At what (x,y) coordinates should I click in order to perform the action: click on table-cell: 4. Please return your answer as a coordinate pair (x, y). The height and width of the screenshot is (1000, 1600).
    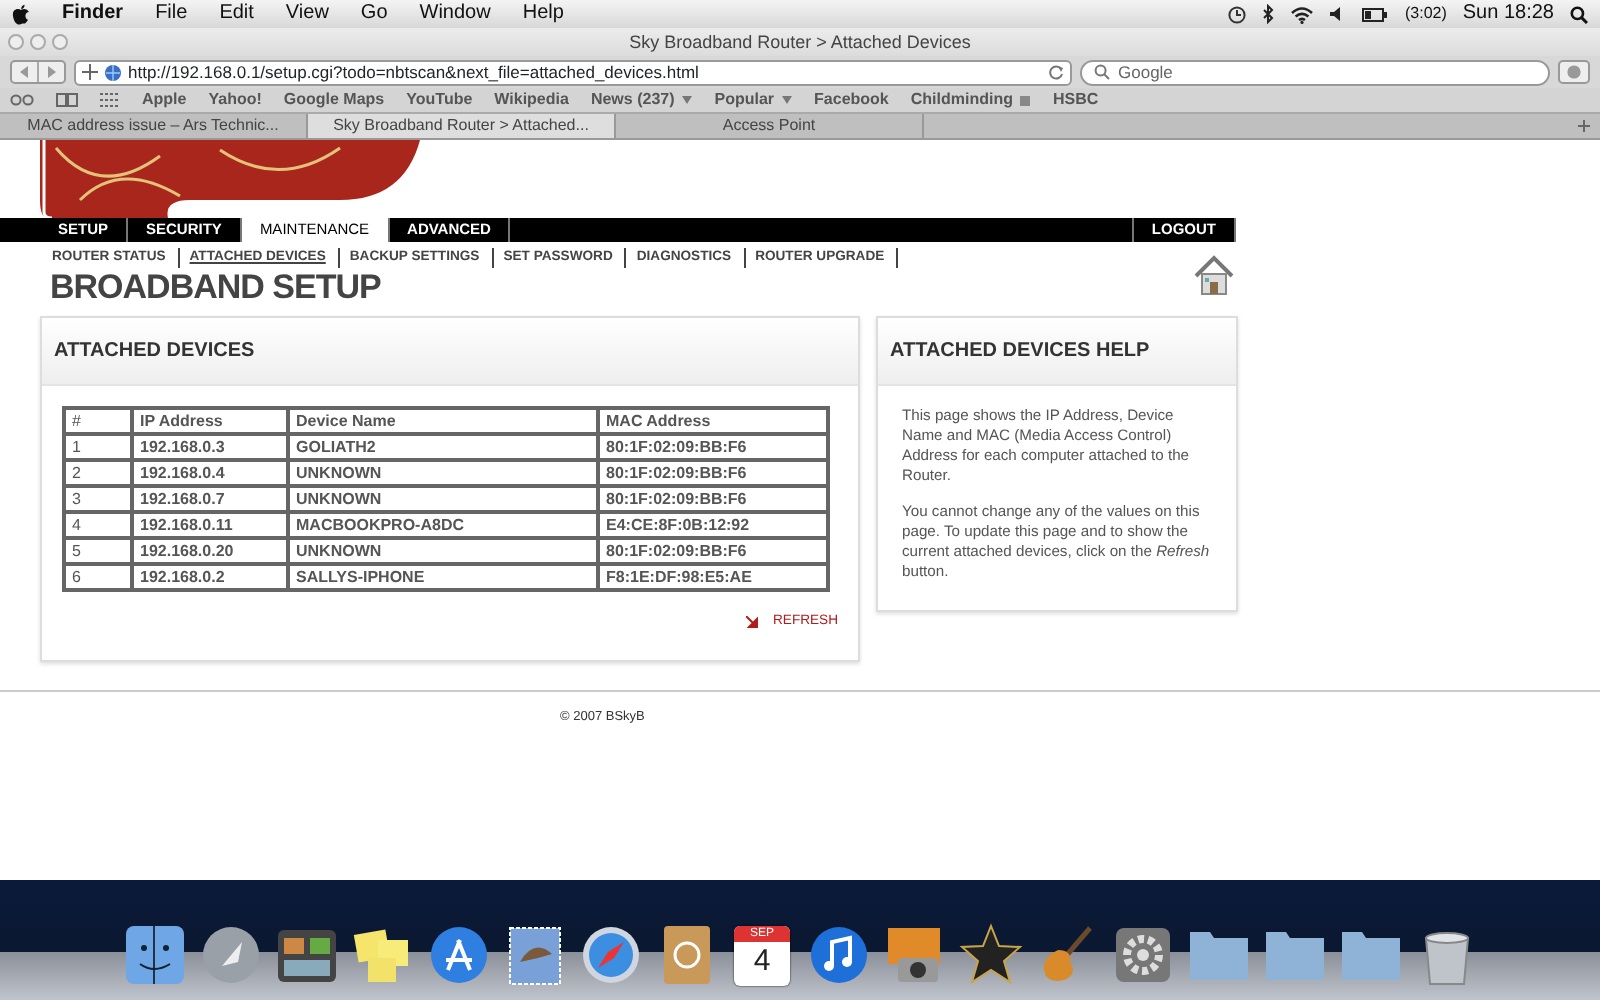
    Looking at the image, I should click on (98, 525).